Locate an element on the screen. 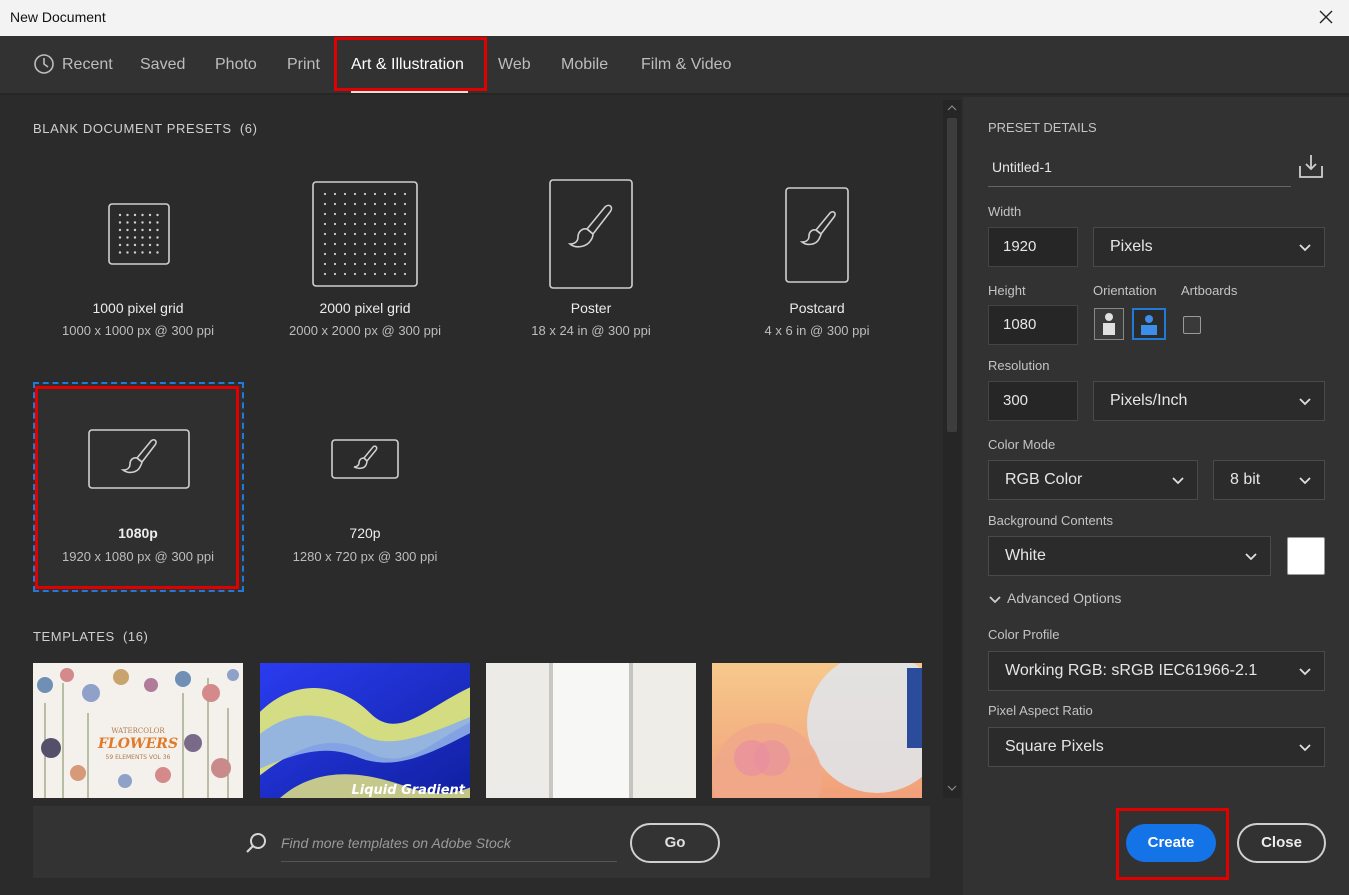  resolution-label: Resolution is located at coordinates (1019, 365).